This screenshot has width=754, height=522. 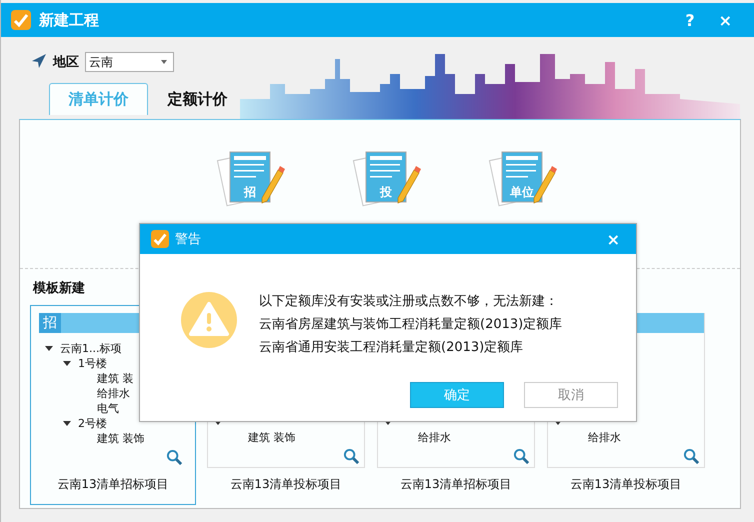 What do you see at coordinates (115, 378) in the screenshot?
I see `tree-item: 建筑 装` at bounding box center [115, 378].